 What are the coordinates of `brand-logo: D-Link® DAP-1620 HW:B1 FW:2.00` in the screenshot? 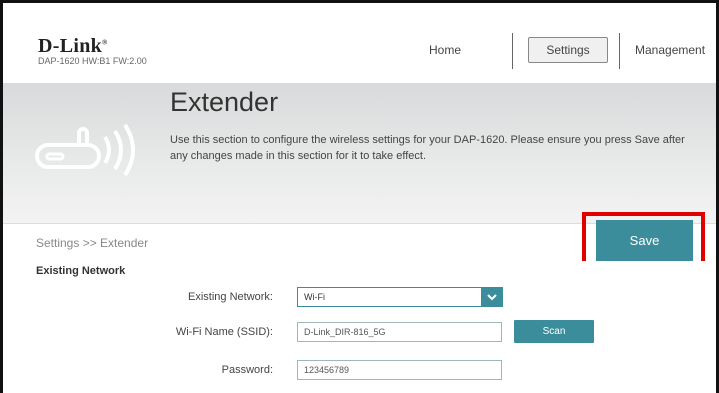 It's located at (92, 50).